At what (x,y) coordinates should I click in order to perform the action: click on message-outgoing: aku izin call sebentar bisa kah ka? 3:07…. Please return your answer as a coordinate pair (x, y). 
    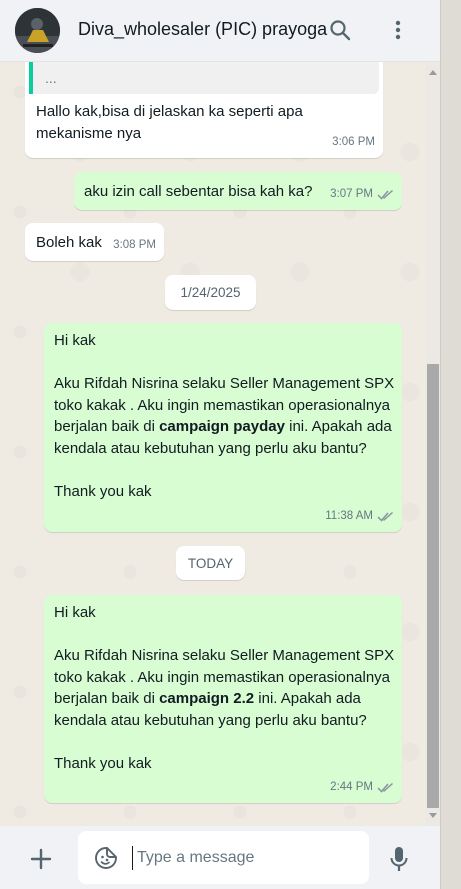
    Looking at the image, I should click on (238, 191).